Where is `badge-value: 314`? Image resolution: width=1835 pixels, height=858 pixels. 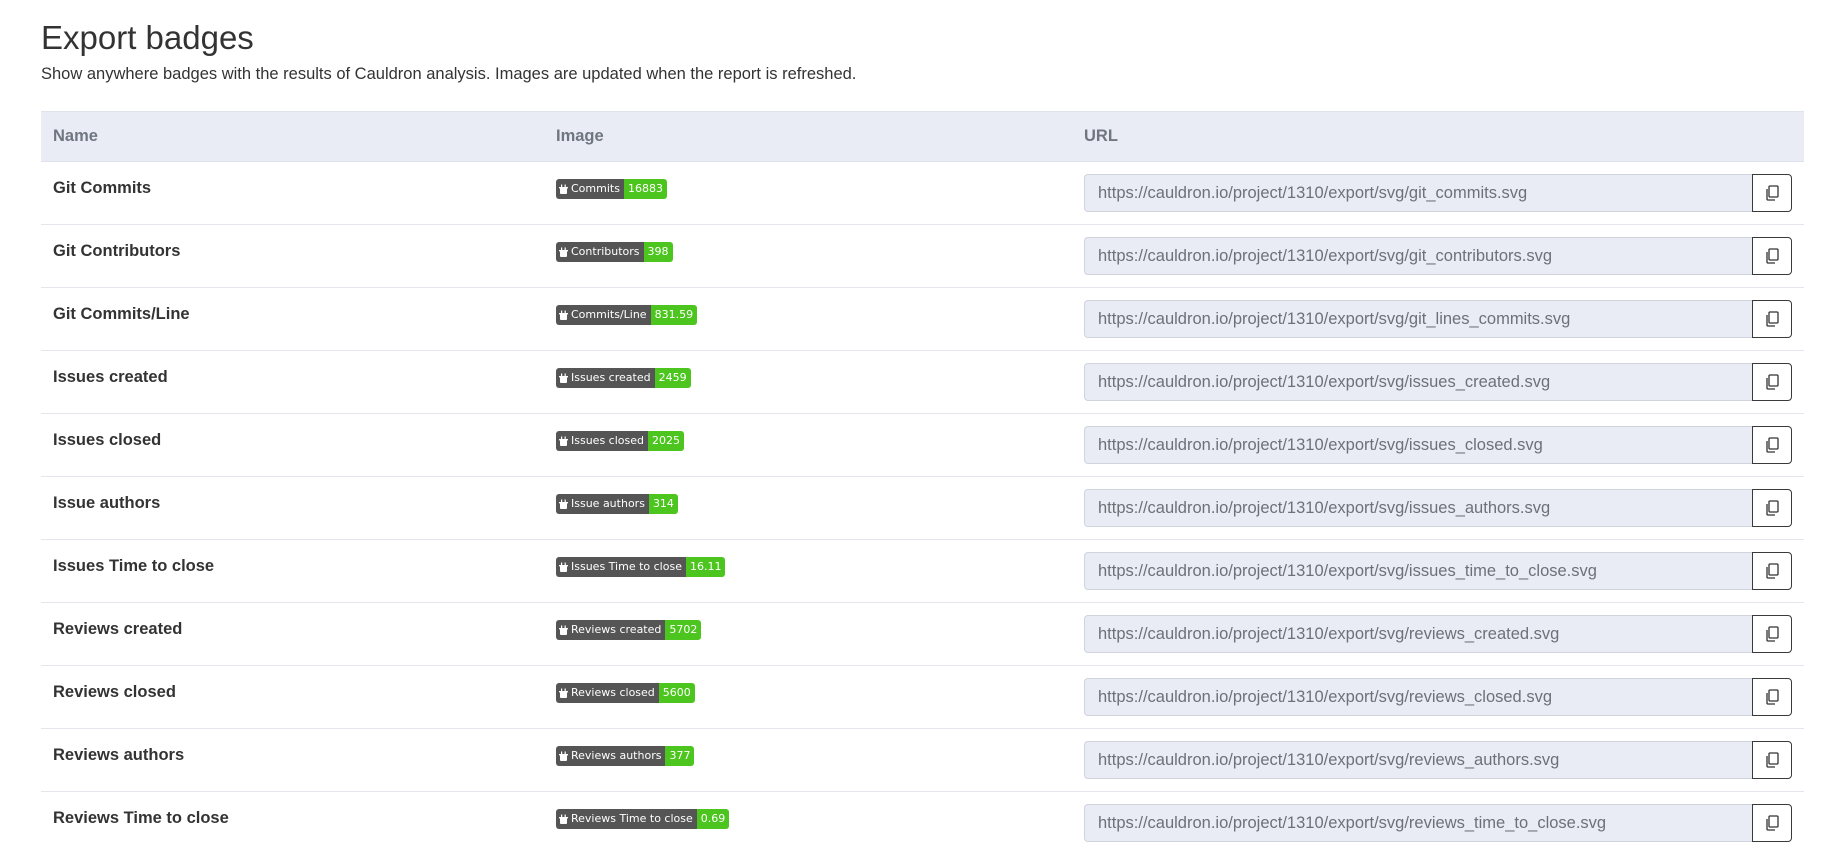 badge-value: 314 is located at coordinates (663, 504).